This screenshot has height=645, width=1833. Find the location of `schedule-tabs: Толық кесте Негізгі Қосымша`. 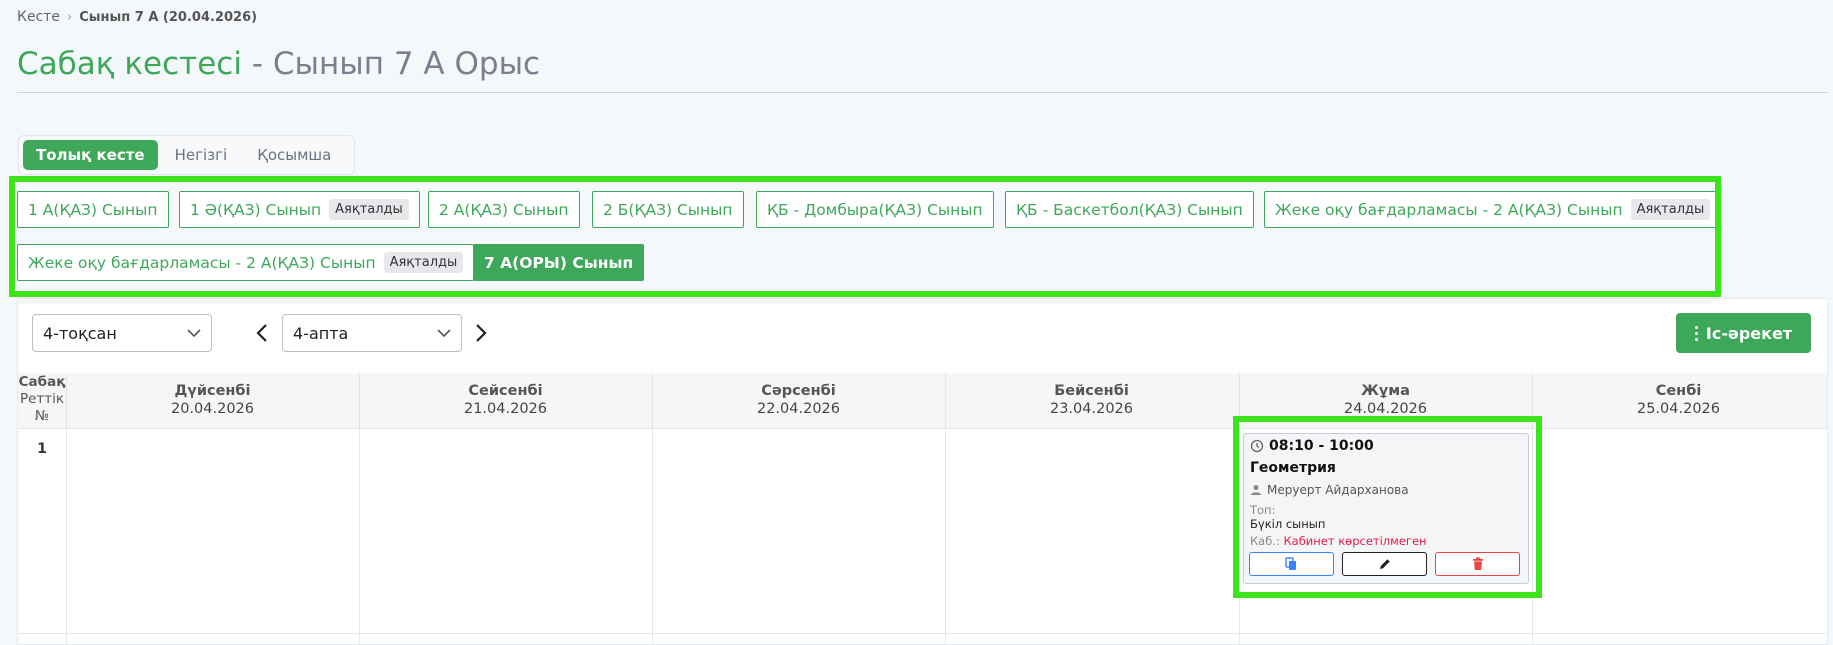

schedule-tabs: Толық кесте Негізгі Қосымша is located at coordinates (186, 155).